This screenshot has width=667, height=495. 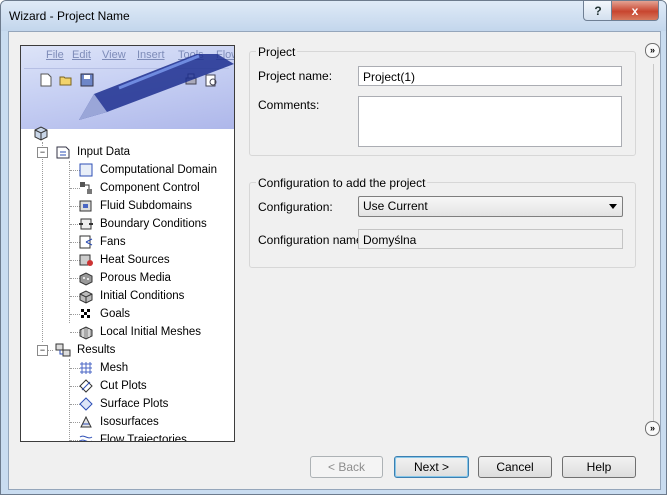 I want to click on tree-item-label: Initial Conditions, so click(x=142, y=296).